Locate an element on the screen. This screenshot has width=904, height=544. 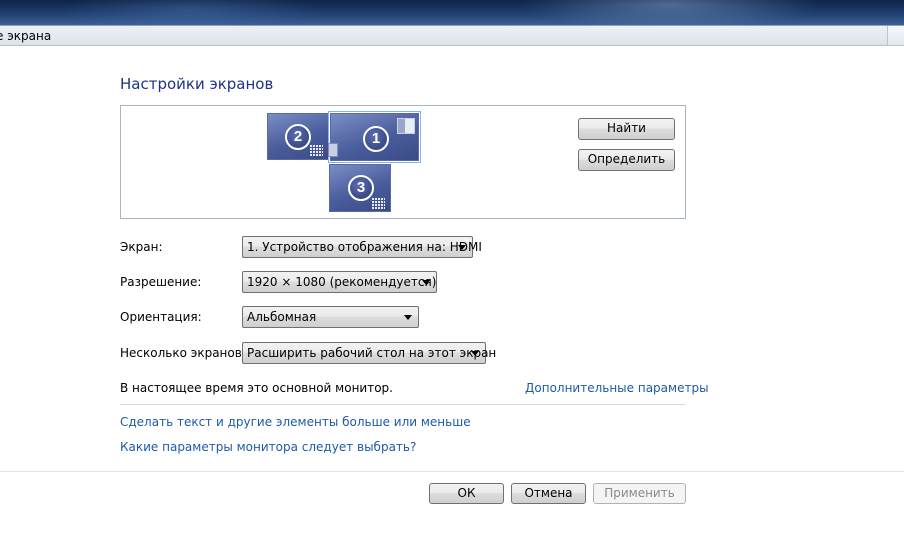
monitor-3: 3 is located at coordinates (360, 188).